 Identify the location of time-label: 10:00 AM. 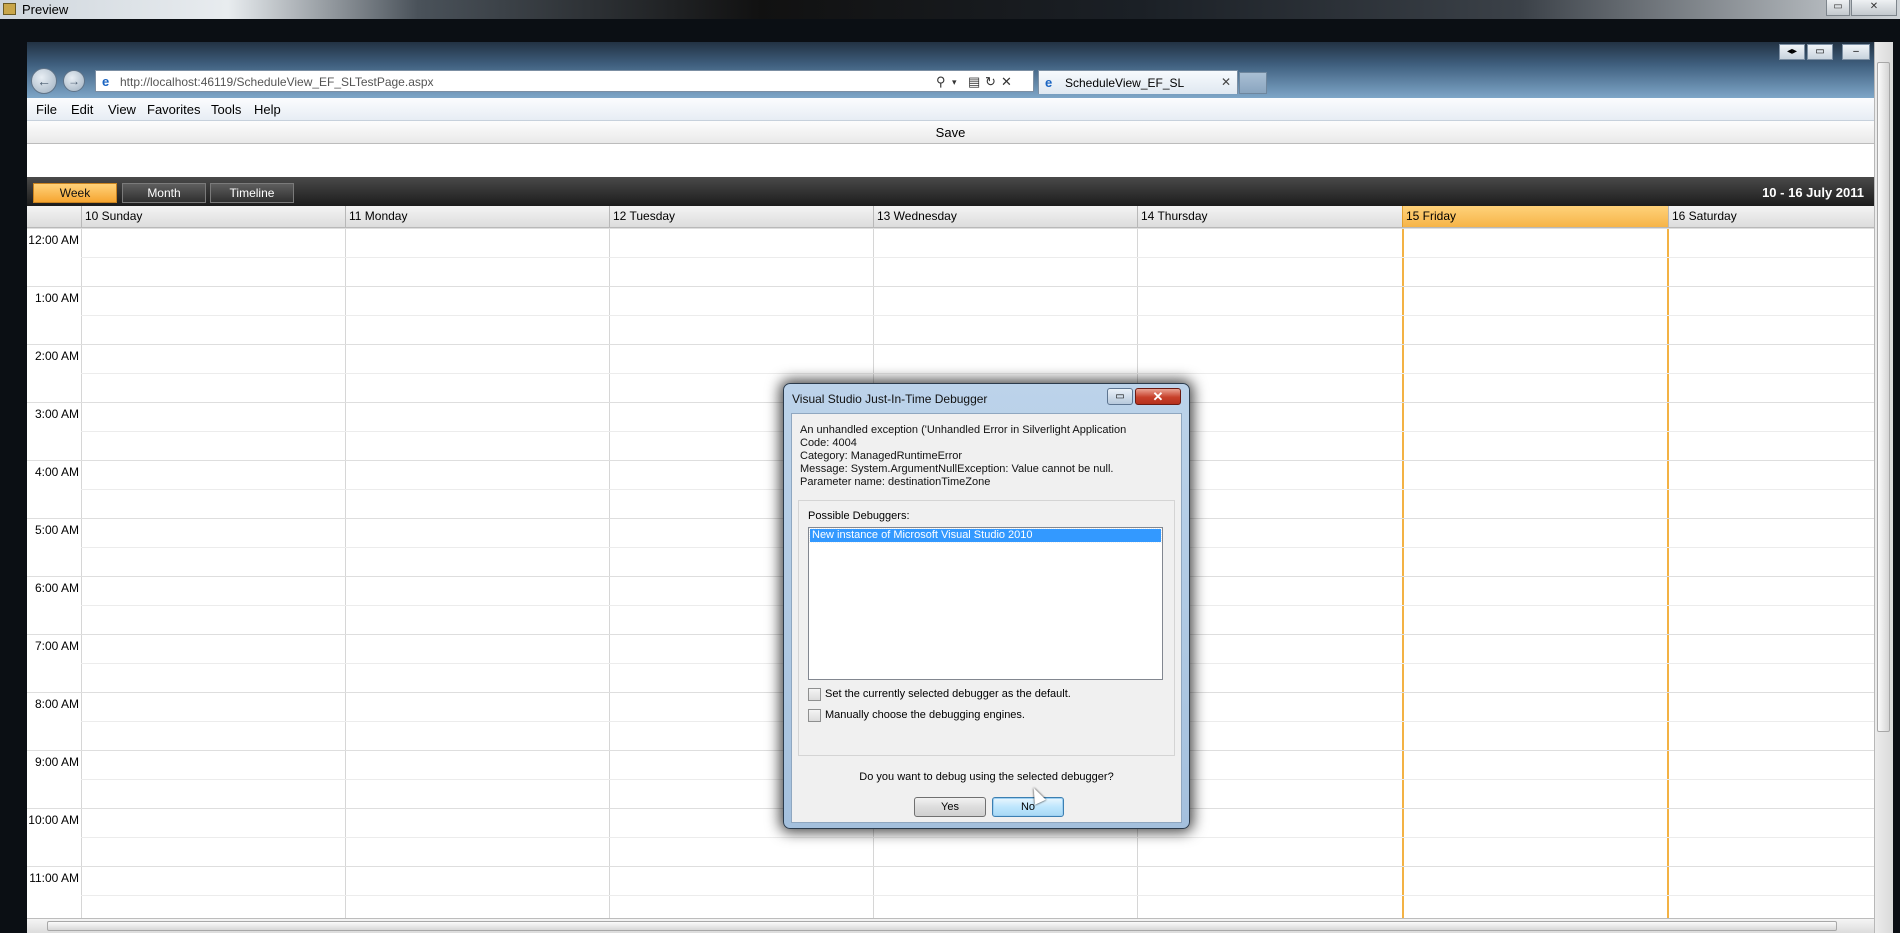
(53, 820).